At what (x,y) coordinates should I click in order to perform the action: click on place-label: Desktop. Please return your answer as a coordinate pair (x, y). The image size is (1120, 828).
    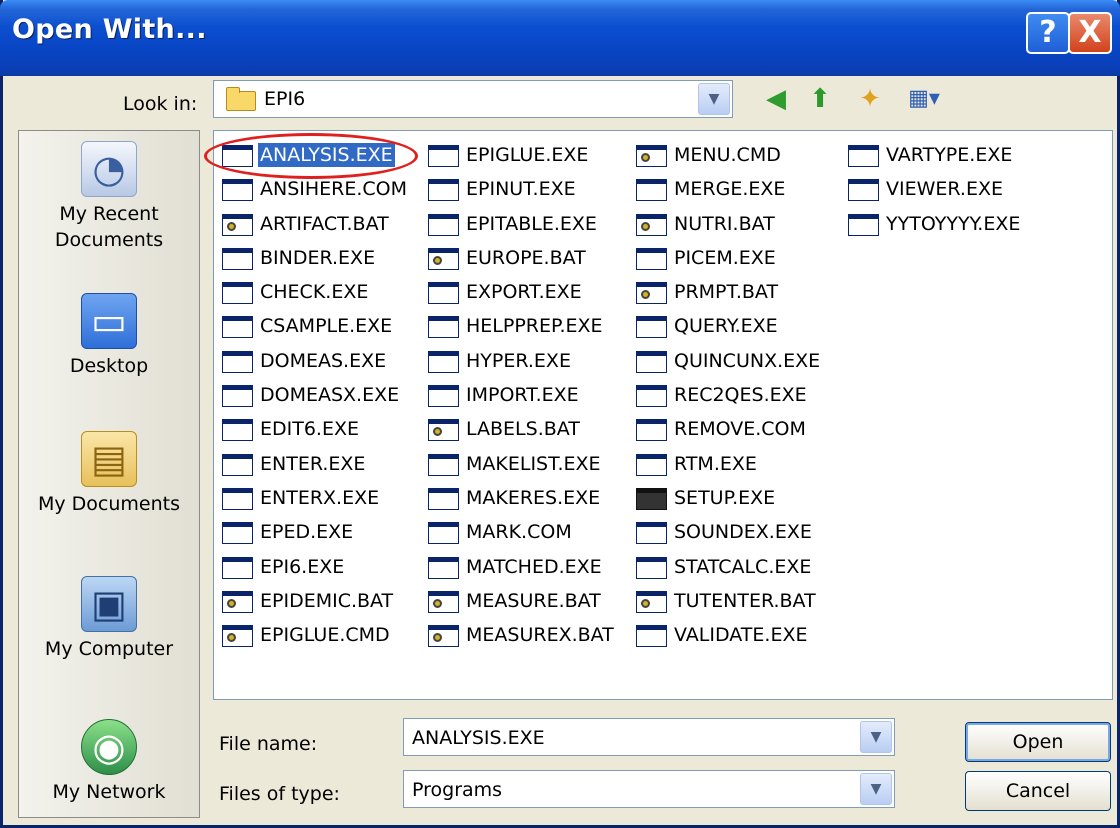
    Looking at the image, I should click on (109, 366).